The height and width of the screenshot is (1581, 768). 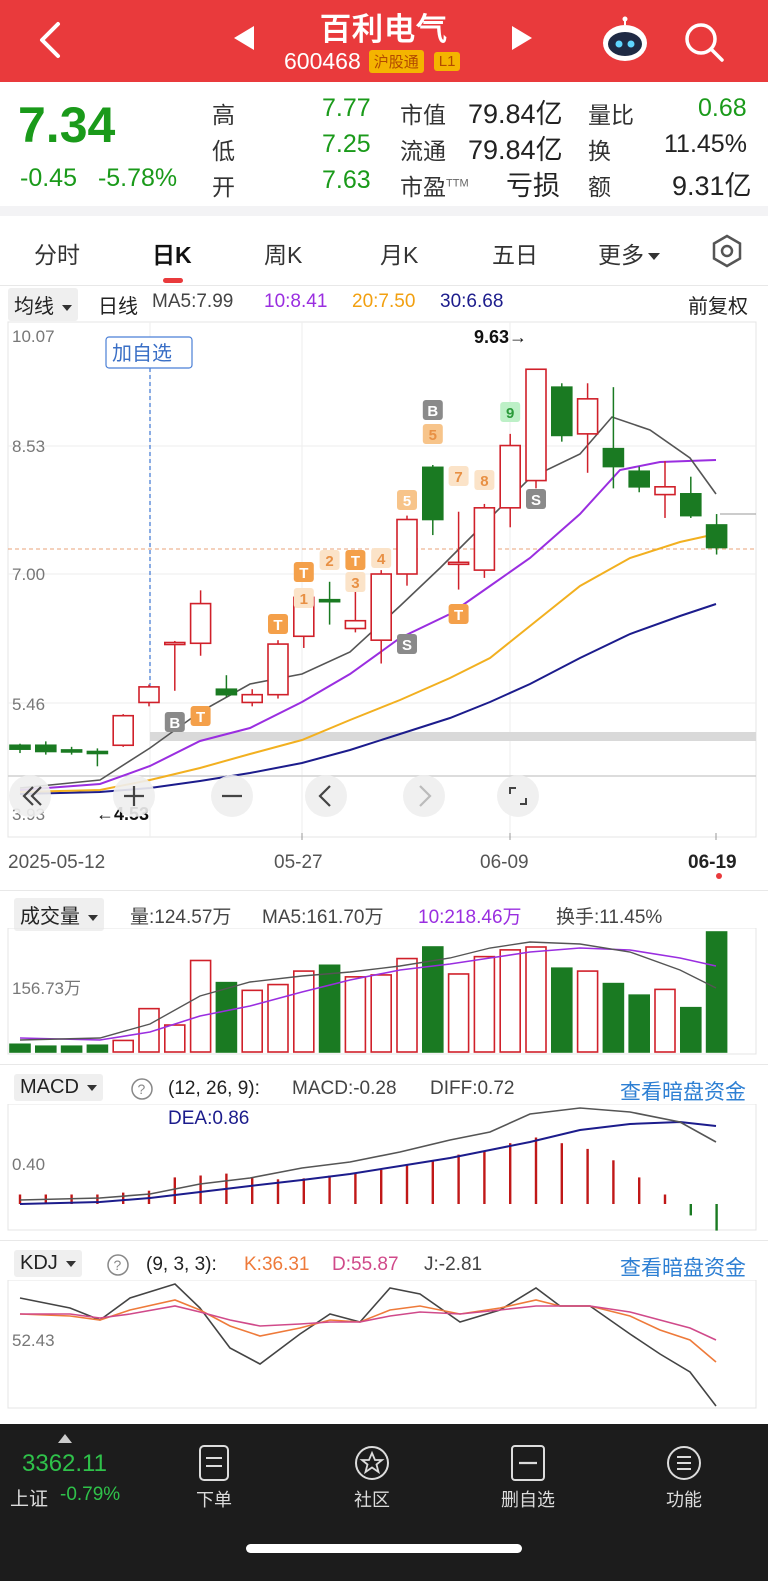 What do you see at coordinates (518, 796) in the screenshot?
I see `fullscreen-icon` at bounding box center [518, 796].